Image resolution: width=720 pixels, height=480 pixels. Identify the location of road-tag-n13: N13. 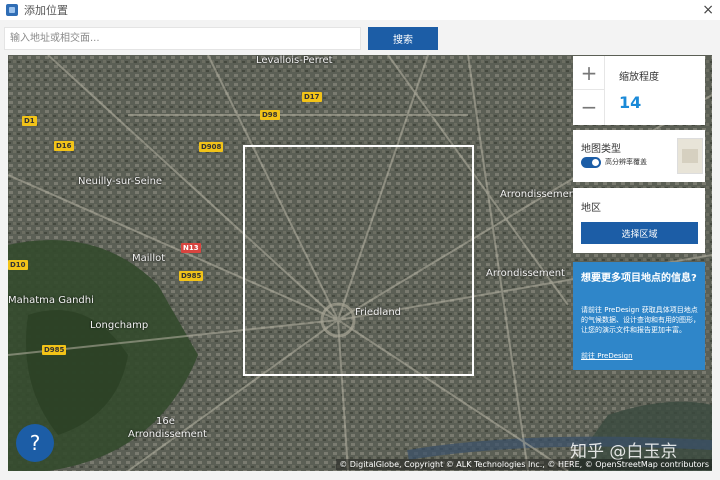
(191, 248).